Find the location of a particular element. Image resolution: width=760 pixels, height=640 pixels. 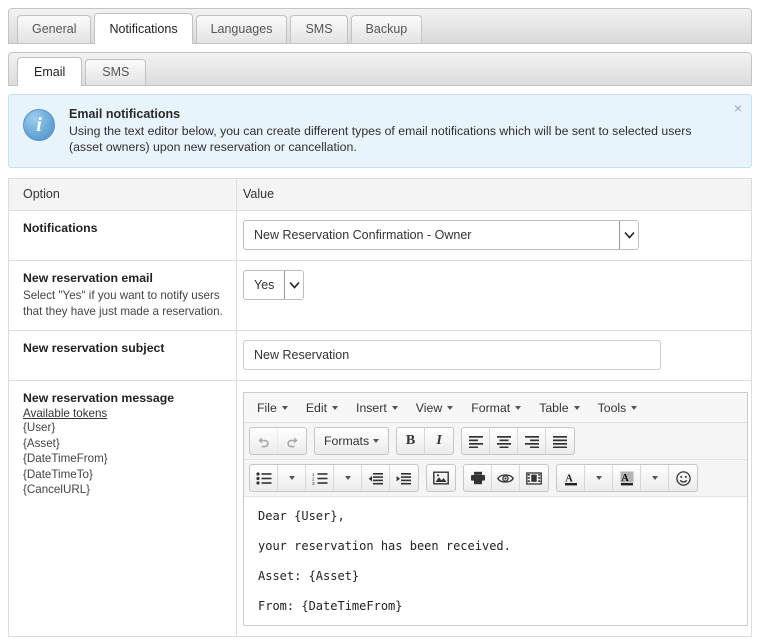

option-label: New reservation message is located at coordinates (99, 398).